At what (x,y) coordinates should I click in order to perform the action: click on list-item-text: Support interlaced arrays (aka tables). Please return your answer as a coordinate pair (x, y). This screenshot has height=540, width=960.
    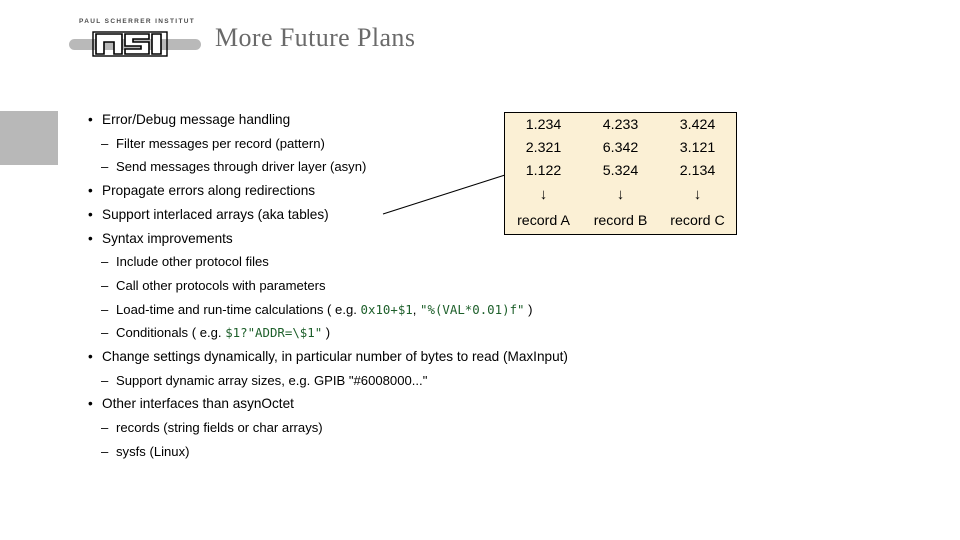
    Looking at the image, I should click on (215, 214).